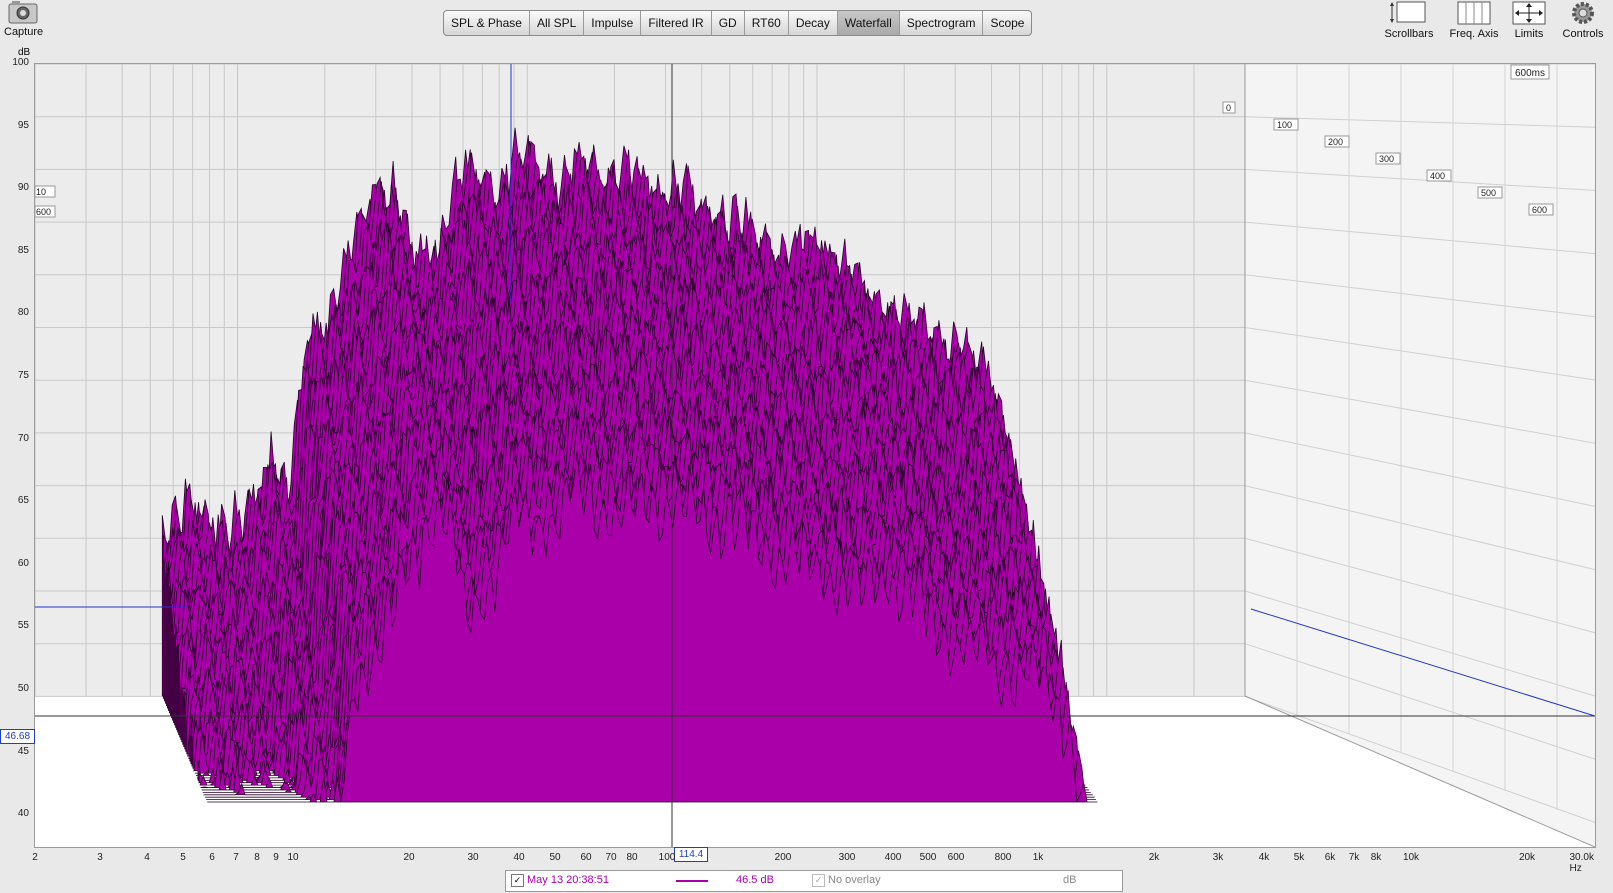  Describe the element at coordinates (1264, 857) in the screenshot. I see `x-tick-label: 4k` at that location.